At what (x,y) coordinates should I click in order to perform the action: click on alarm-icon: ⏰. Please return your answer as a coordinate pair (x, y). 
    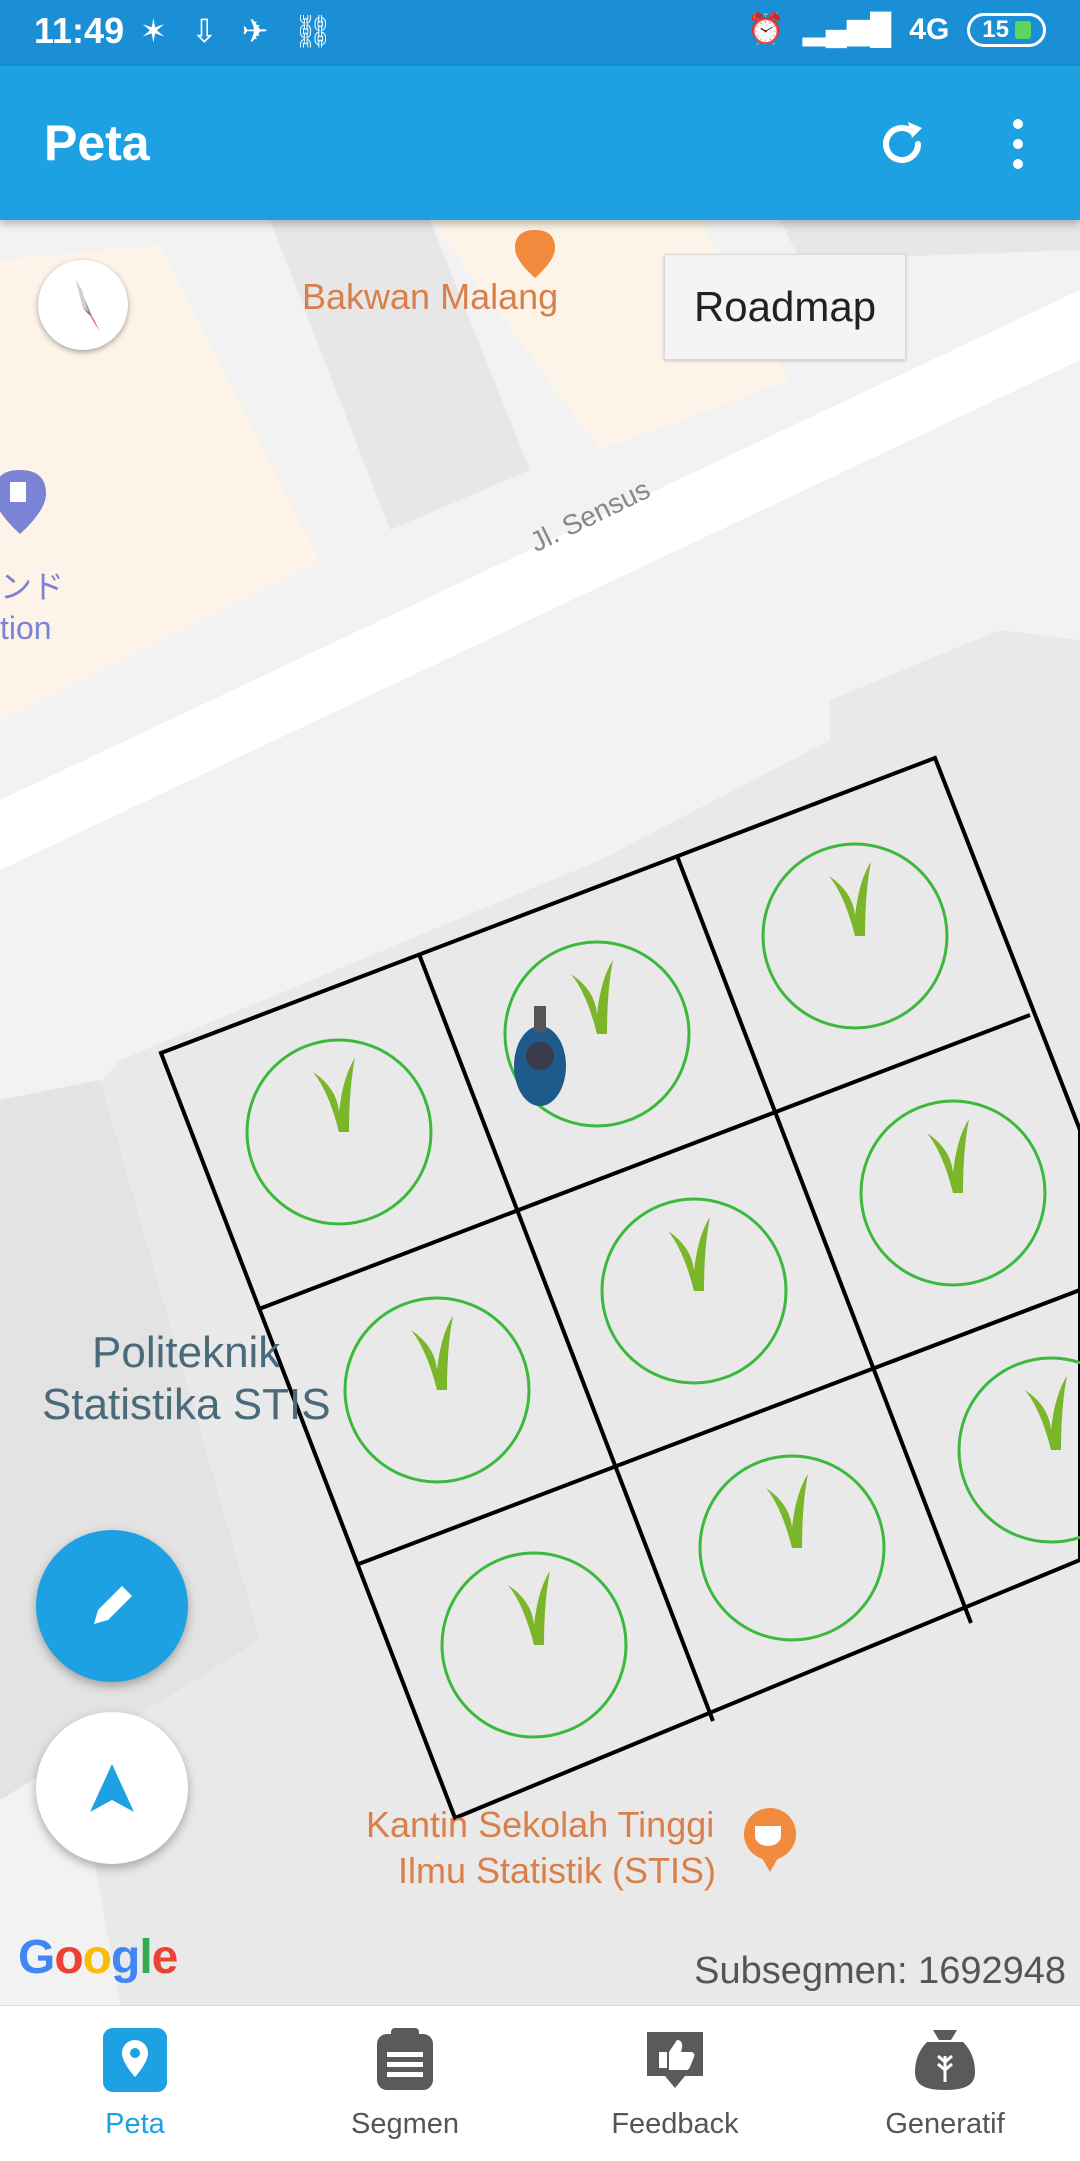
    Looking at the image, I should click on (766, 29).